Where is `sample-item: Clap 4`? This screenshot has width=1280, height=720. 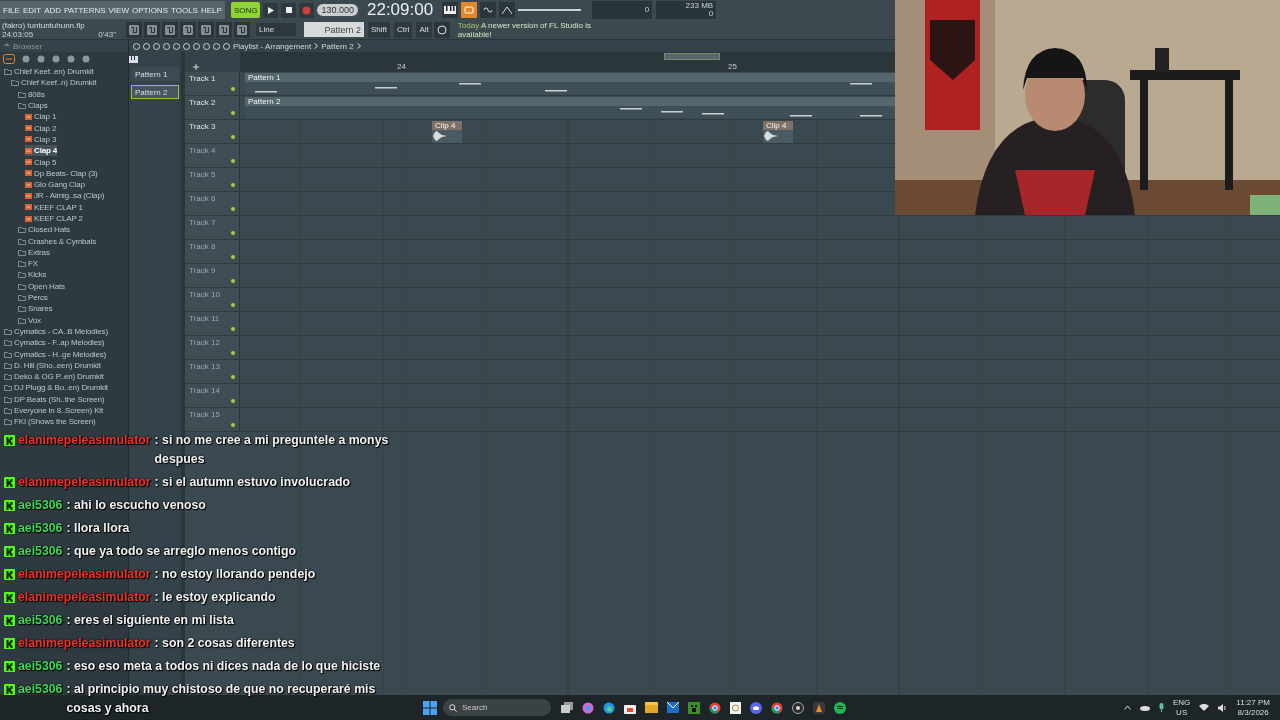 sample-item: Clap 4 is located at coordinates (41, 151).